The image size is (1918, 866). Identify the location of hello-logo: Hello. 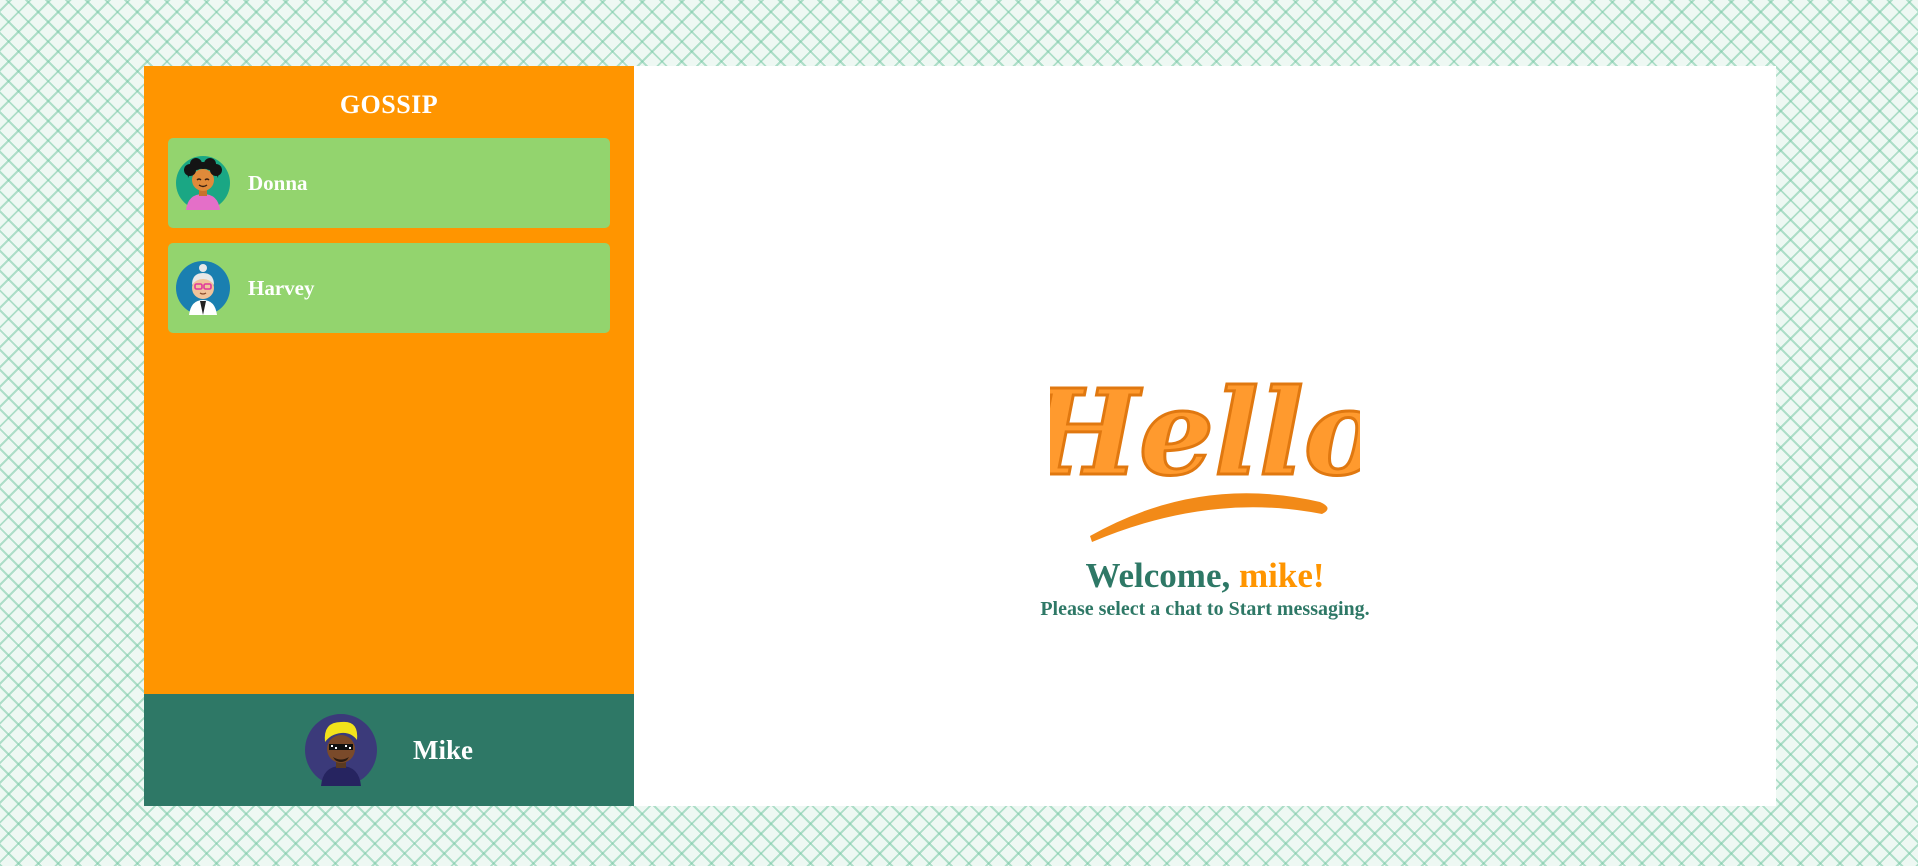
(1205, 452).